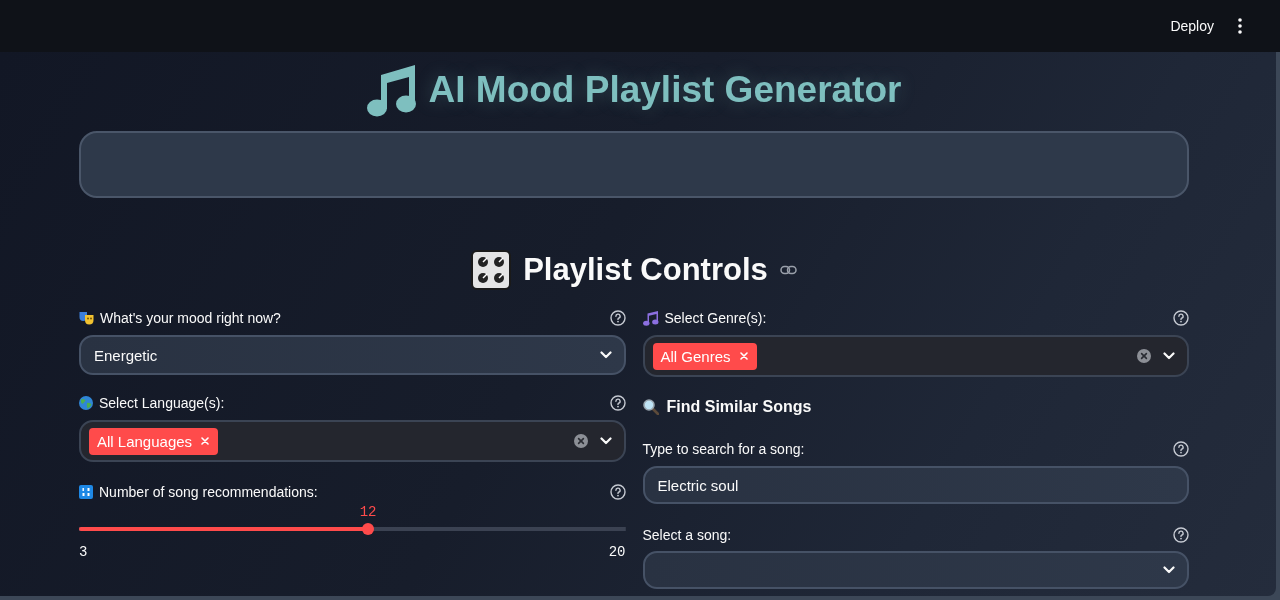 The height and width of the screenshot is (600, 1280). I want to click on page-title: AI Mood Playlist Generator, so click(665, 90).